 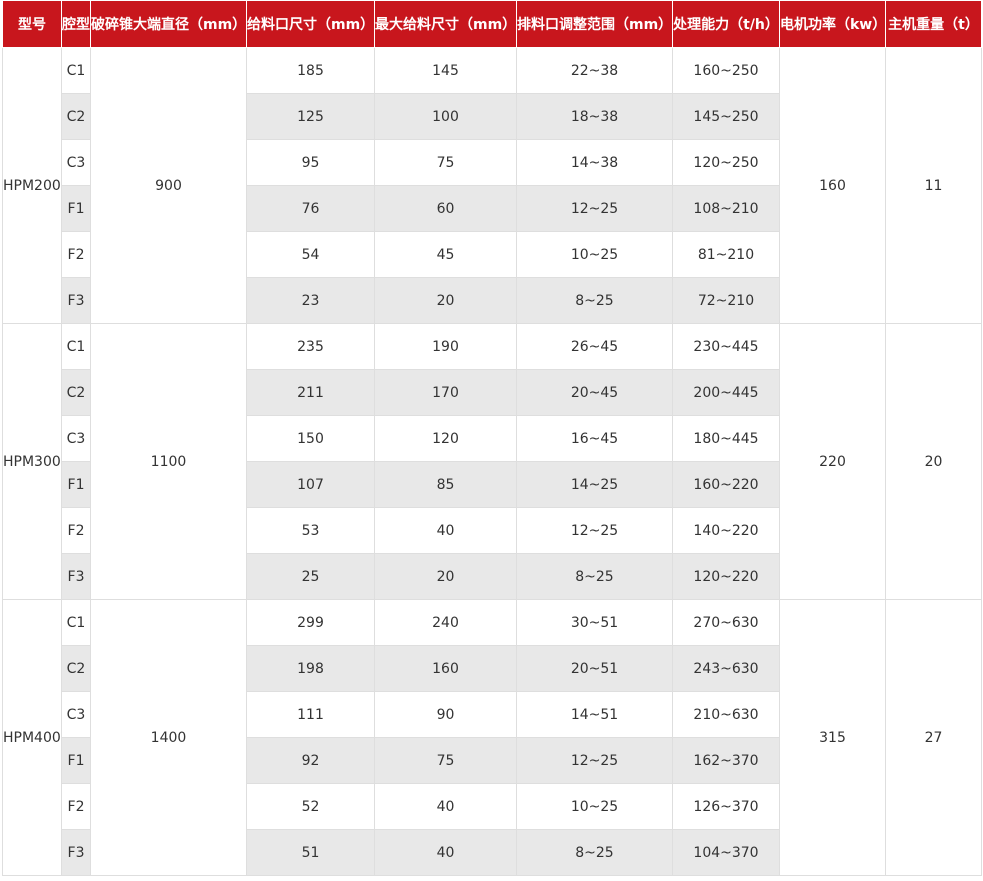 What do you see at coordinates (726, 70) in the screenshot?
I see `capacity-cell: 160~250` at bounding box center [726, 70].